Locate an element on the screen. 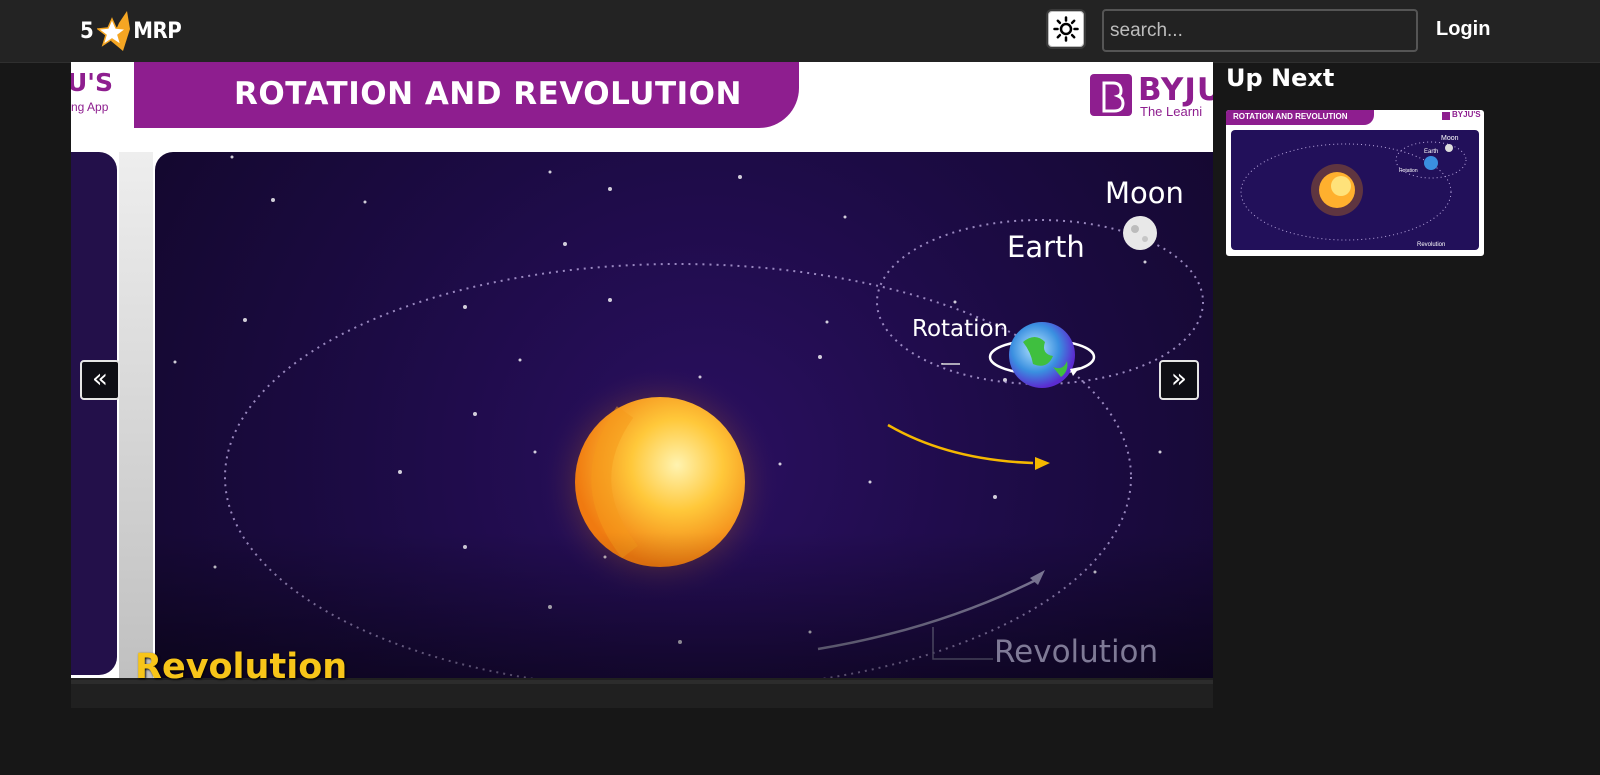  brand-right-text: BYJU is located at coordinates (1175, 90).